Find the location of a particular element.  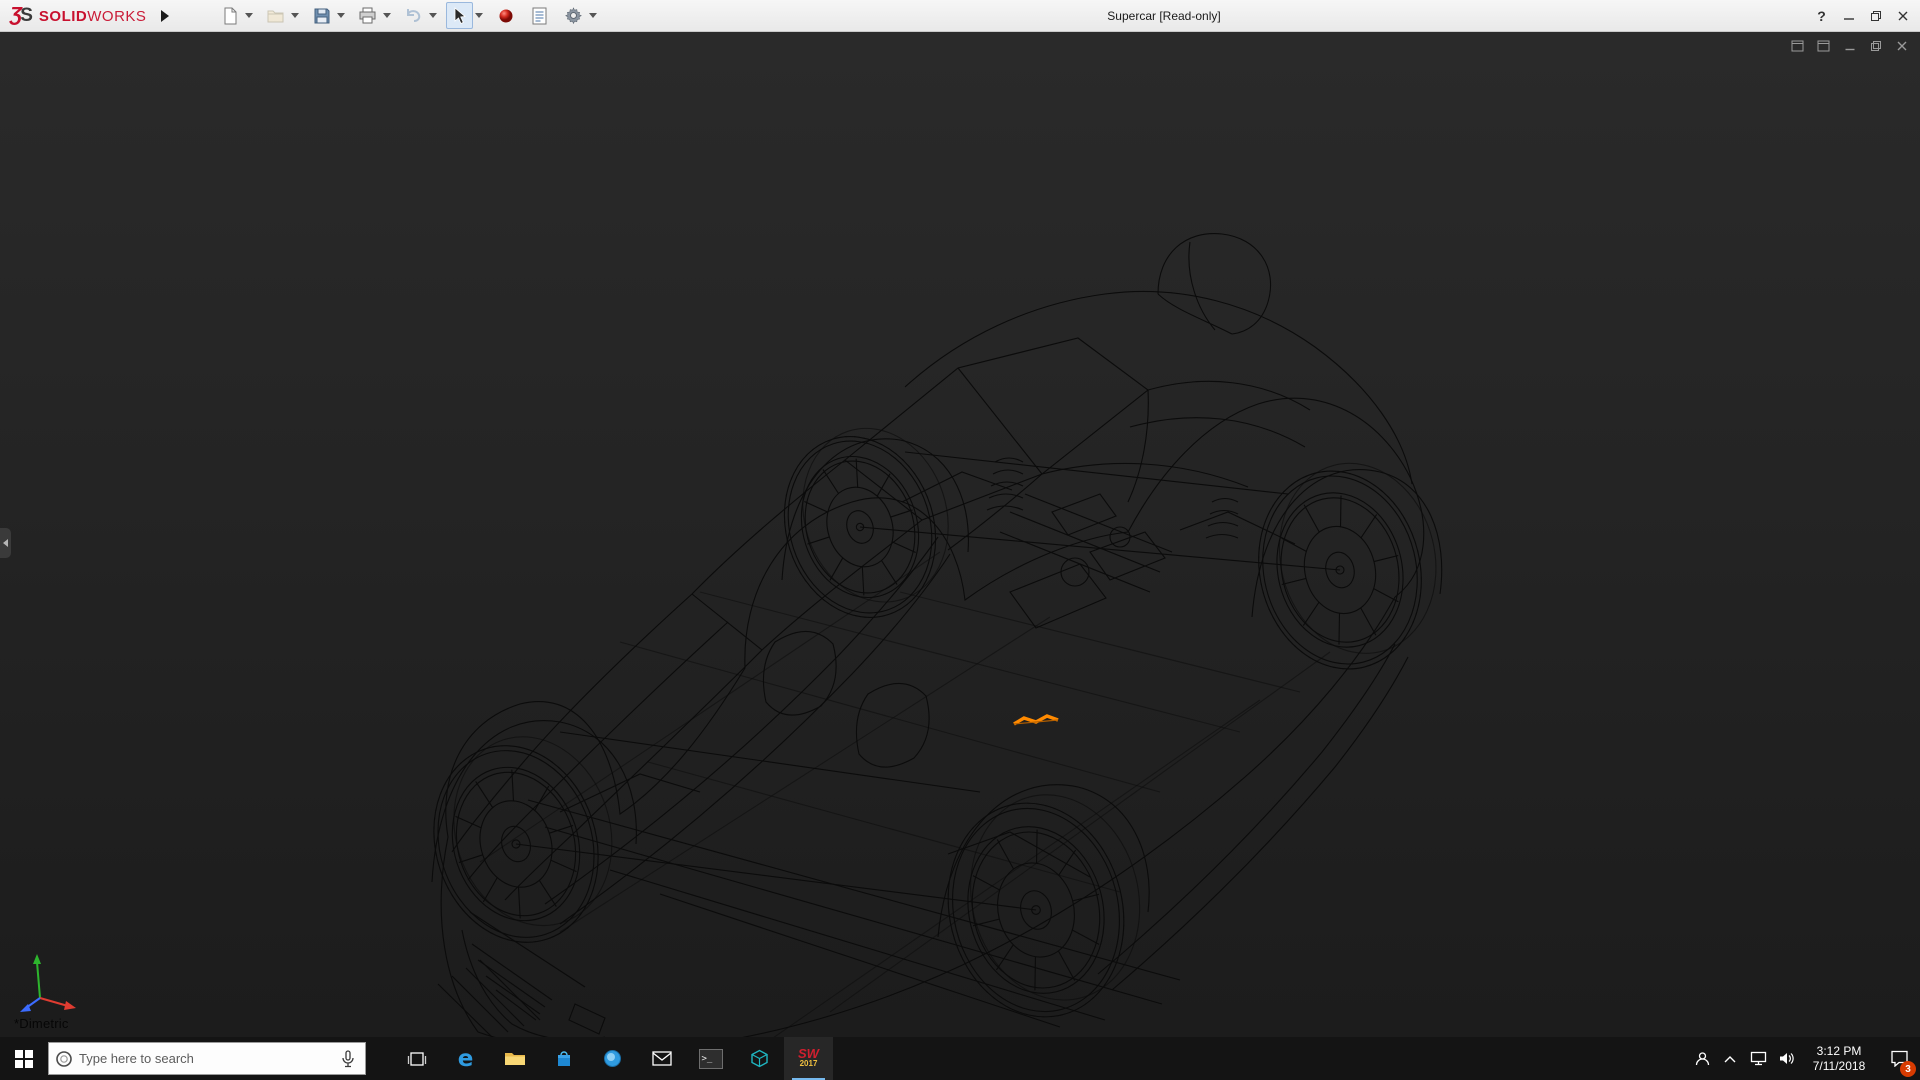

dassault-s-mark-icon: S is located at coordinates (26, 15).